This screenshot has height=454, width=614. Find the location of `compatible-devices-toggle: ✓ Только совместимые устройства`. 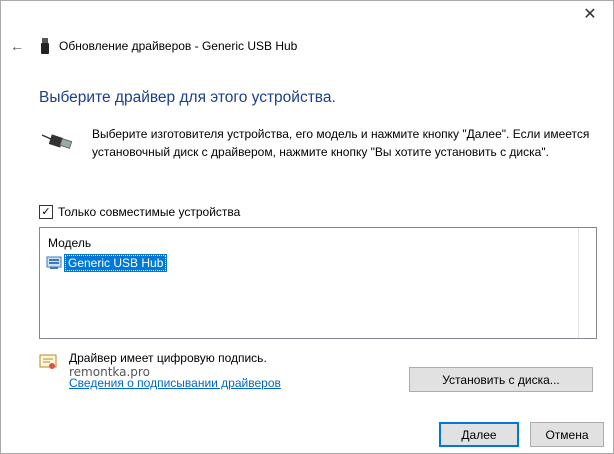

compatible-devices-toggle: ✓ Только совместимые устройства is located at coordinates (139, 212).